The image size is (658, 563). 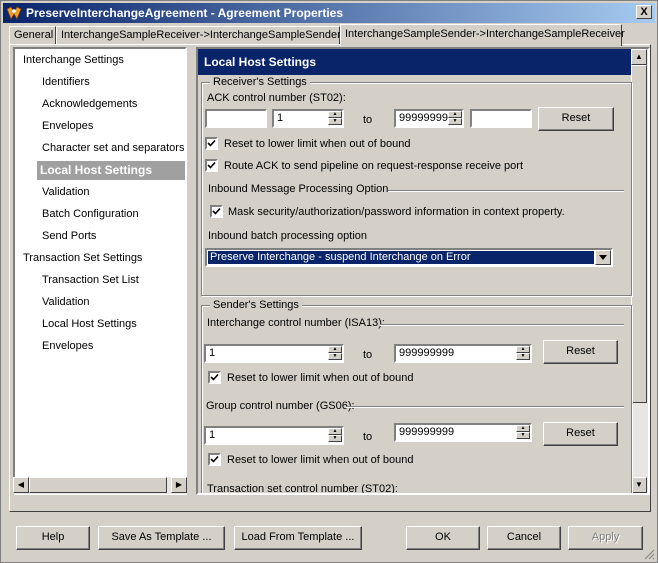 I want to click on scroll-thumb, so click(x=98, y=485).